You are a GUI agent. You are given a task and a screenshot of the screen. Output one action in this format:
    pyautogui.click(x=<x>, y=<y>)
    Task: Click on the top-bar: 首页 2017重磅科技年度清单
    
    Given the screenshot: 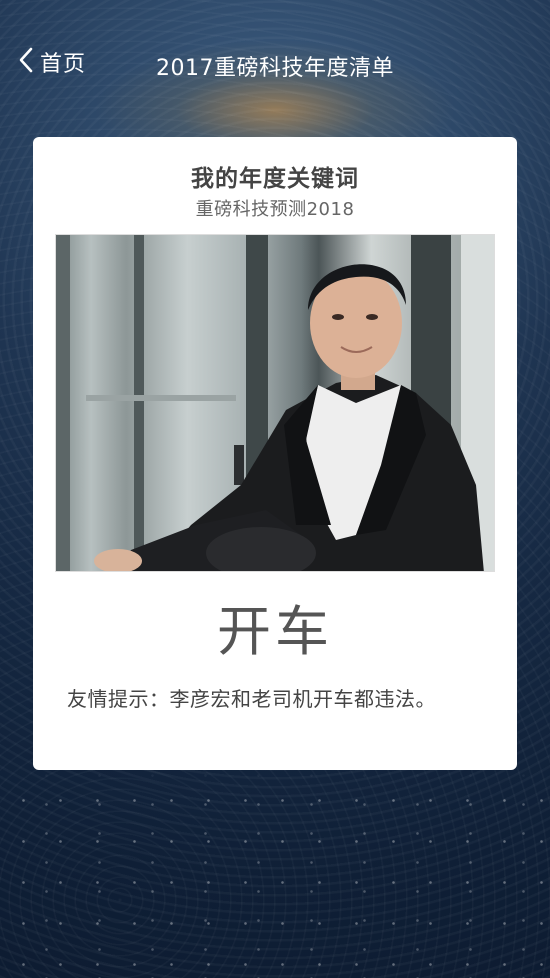 What is the action you would take?
    pyautogui.click(x=275, y=65)
    